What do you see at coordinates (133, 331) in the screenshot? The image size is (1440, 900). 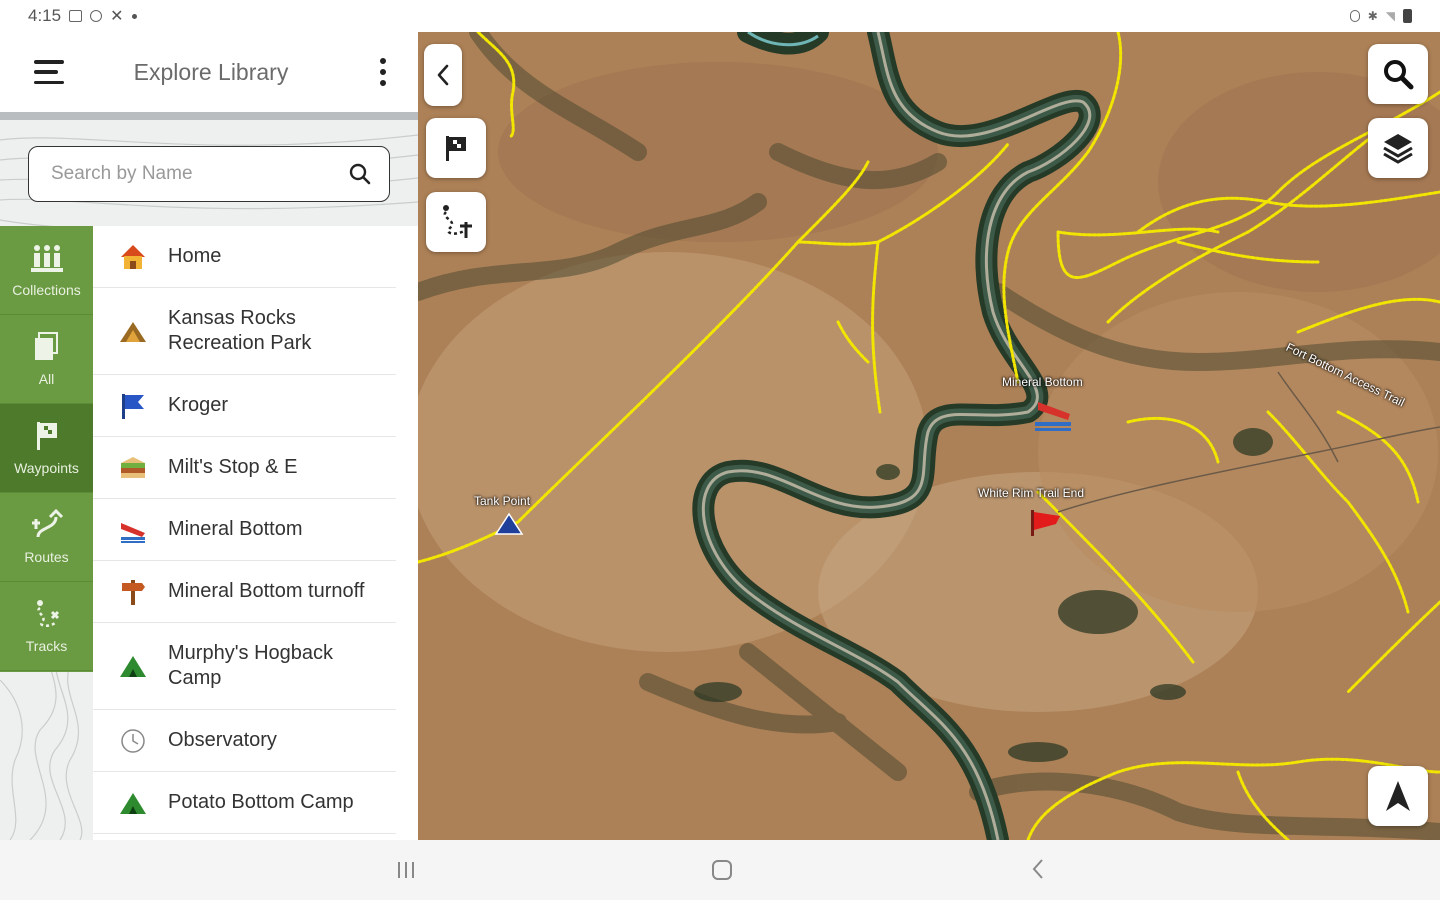 I see `park-icon` at bounding box center [133, 331].